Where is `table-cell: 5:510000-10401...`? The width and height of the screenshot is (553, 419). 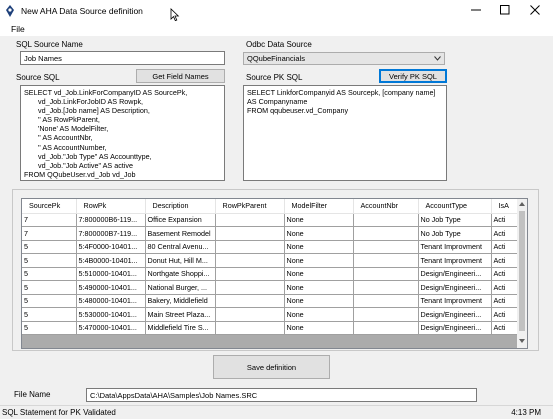 table-cell: 5:510000-10401... is located at coordinates (111, 274).